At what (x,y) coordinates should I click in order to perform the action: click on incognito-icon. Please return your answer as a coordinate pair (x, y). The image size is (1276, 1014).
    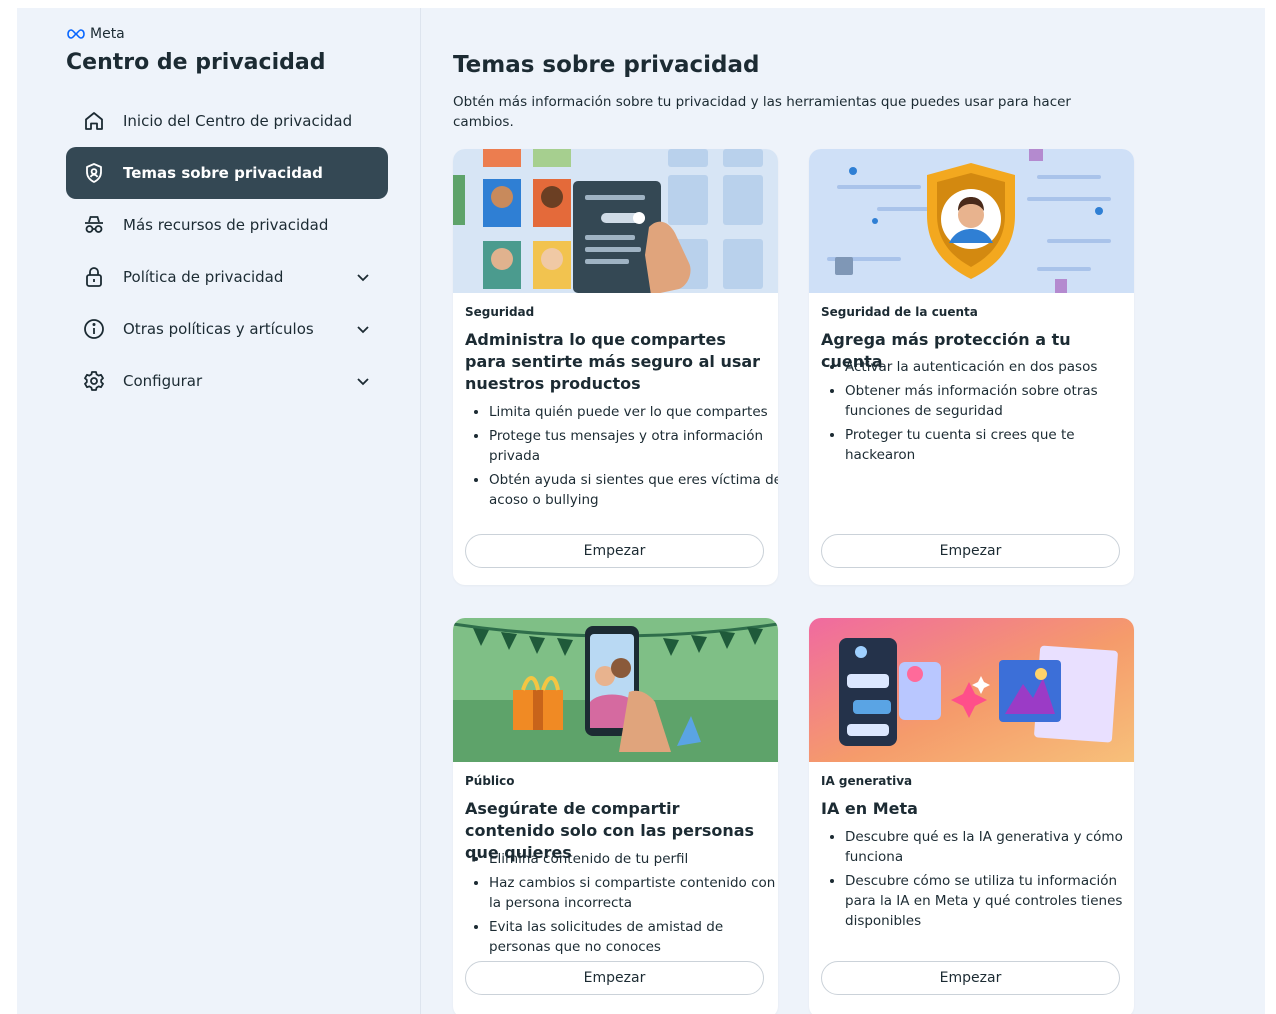
    Looking at the image, I should click on (94, 225).